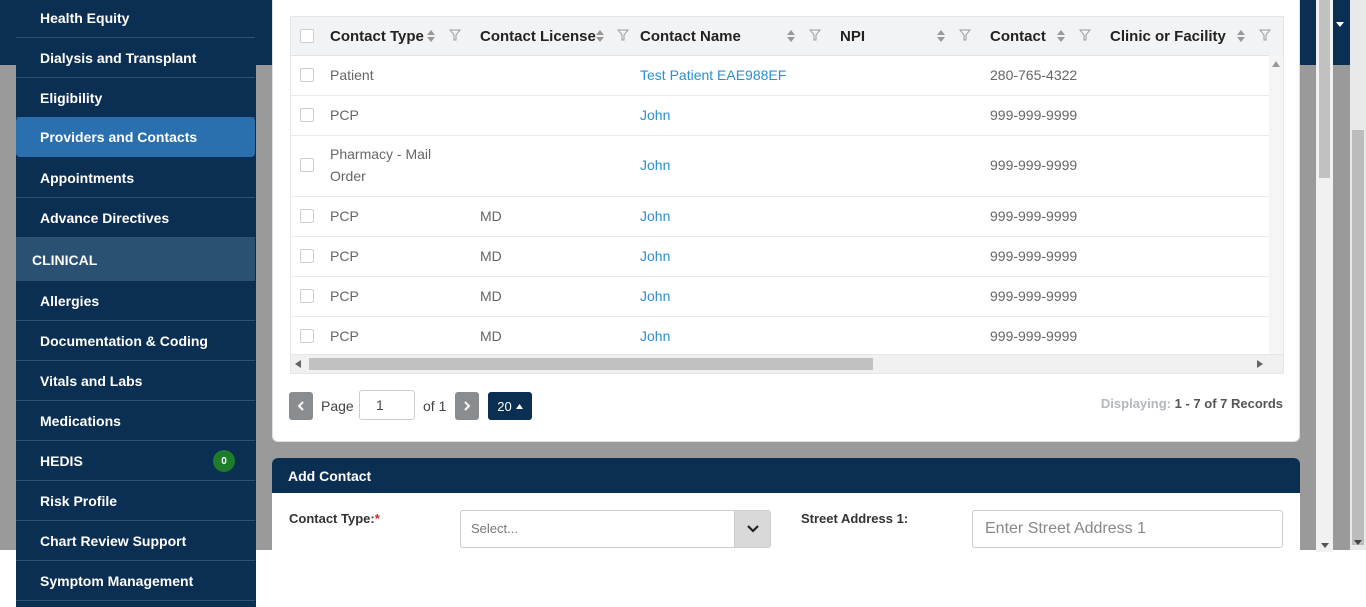 This screenshot has width=1366, height=607. Describe the element at coordinates (1127, 529) in the screenshot. I see `street-address-input` at that location.